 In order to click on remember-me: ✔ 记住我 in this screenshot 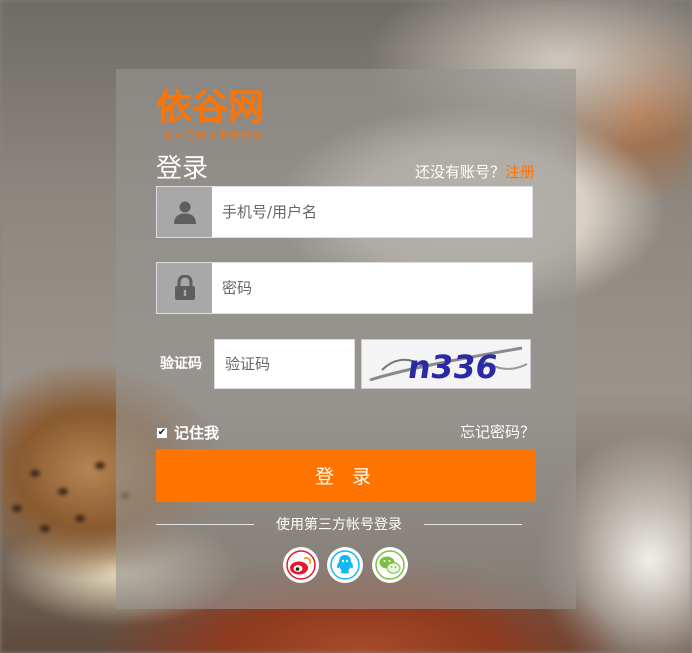, I will do `click(187, 432)`.